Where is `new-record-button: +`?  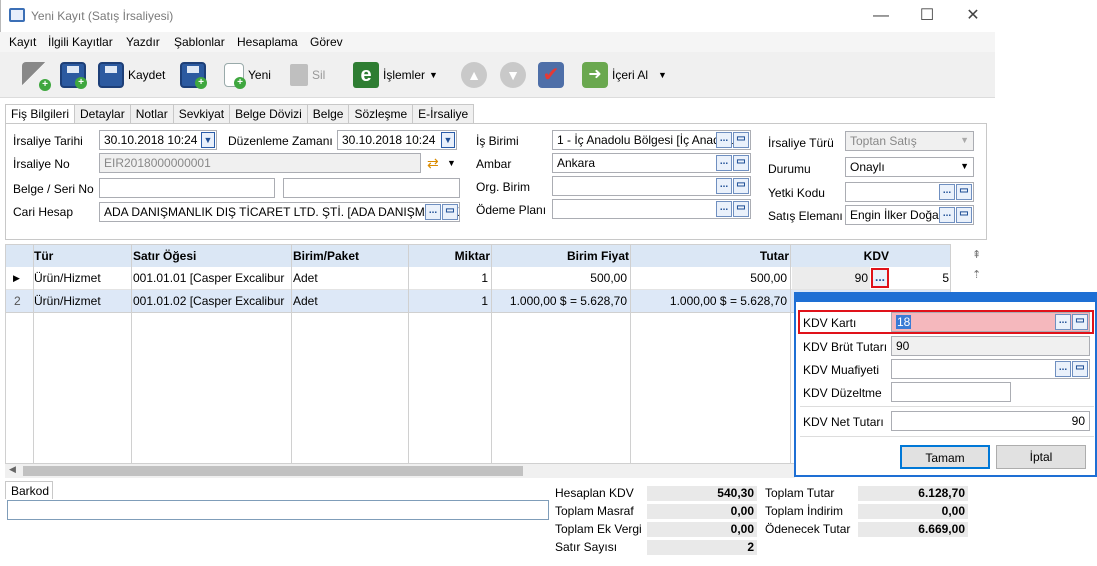
new-record-button: + is located at coordinates (36, 75).